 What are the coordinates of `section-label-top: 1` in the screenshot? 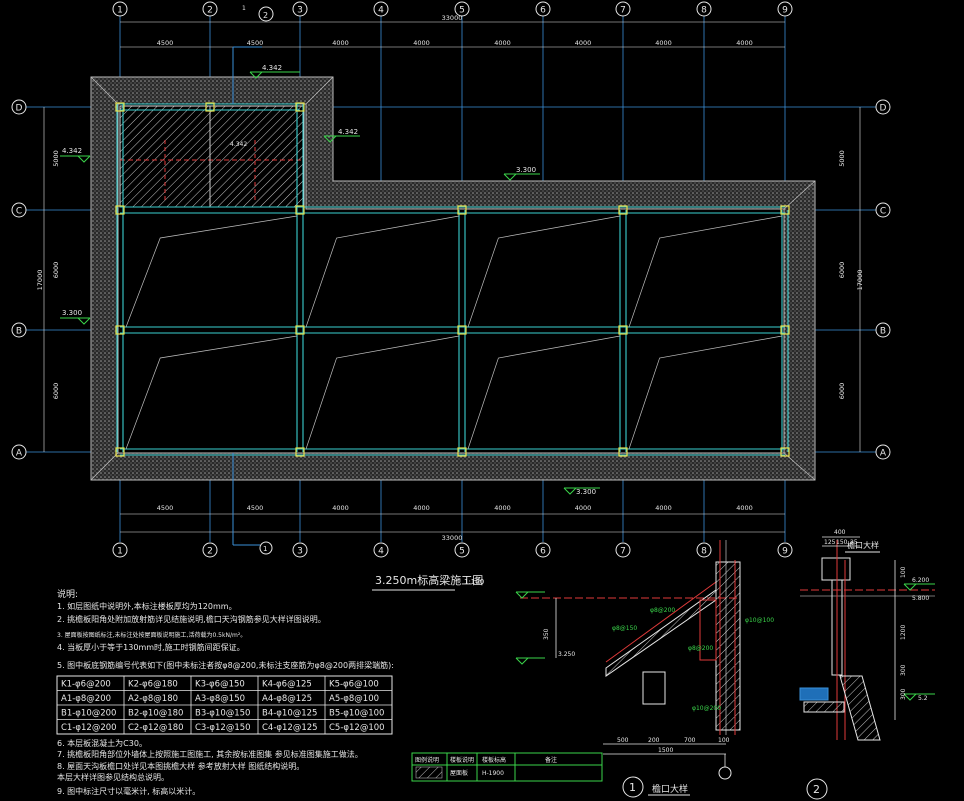 It's located at (244, 8).